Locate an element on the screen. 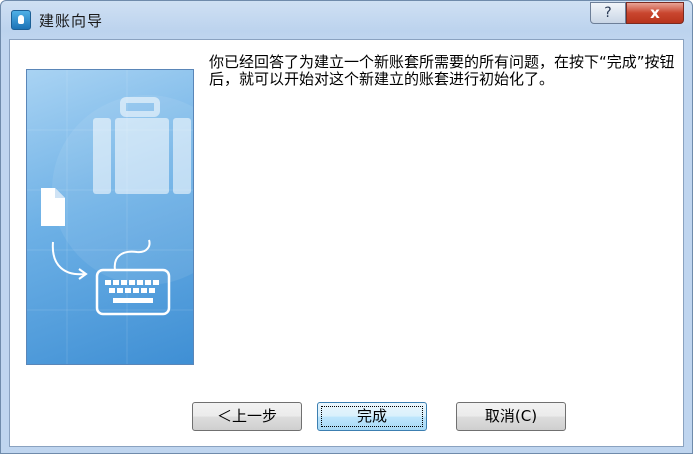 The width and height of the screenshot is (695, 456). wizard-app-icon is located at coordinates (21, 20).